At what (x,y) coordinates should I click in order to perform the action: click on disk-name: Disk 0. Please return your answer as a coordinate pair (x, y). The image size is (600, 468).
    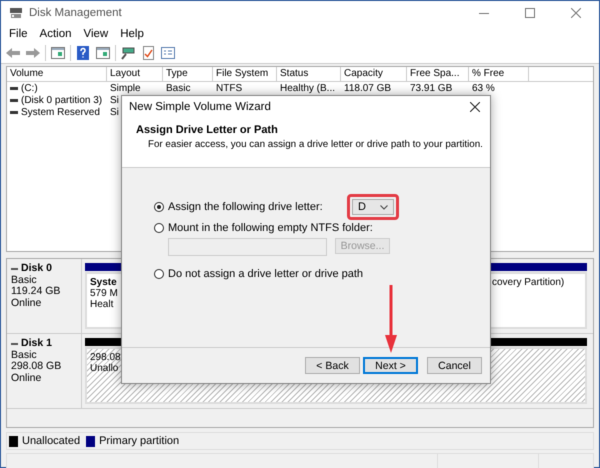
    Looking at the image, I should click on (36, 268).